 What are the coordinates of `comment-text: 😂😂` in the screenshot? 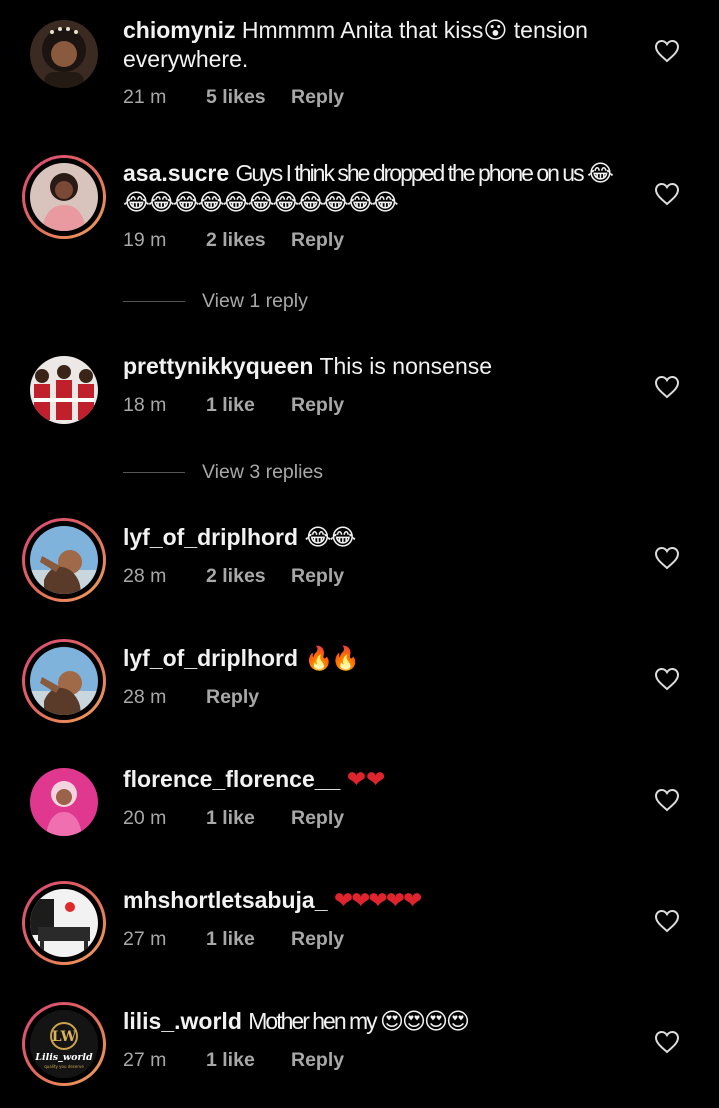 It's located at (330, 537).